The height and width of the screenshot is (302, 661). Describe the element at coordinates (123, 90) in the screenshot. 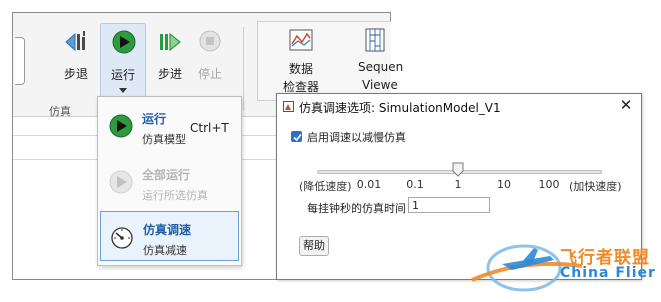

I see `chevron-down-icon` at that location.